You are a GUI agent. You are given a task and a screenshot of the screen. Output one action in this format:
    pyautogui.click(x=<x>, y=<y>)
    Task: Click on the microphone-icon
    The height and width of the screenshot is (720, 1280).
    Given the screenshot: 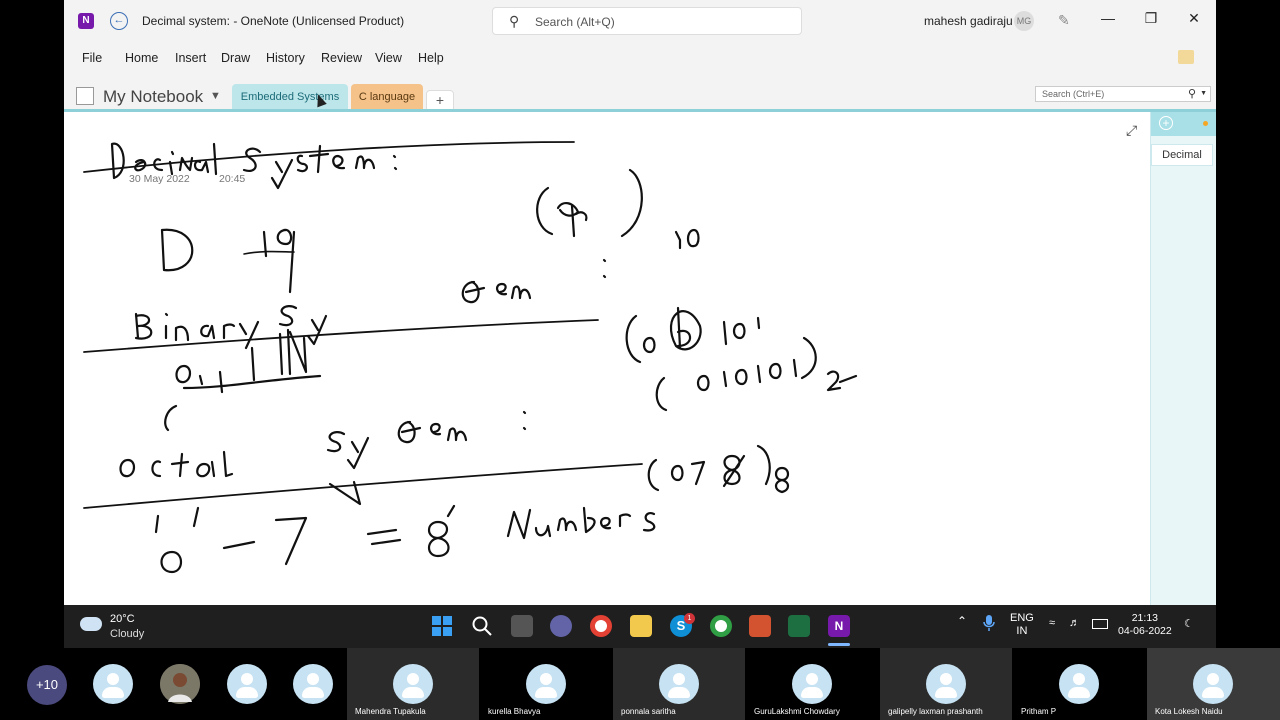 What is the action you would take?
    pyautogui.click(x=989, y=623)
    